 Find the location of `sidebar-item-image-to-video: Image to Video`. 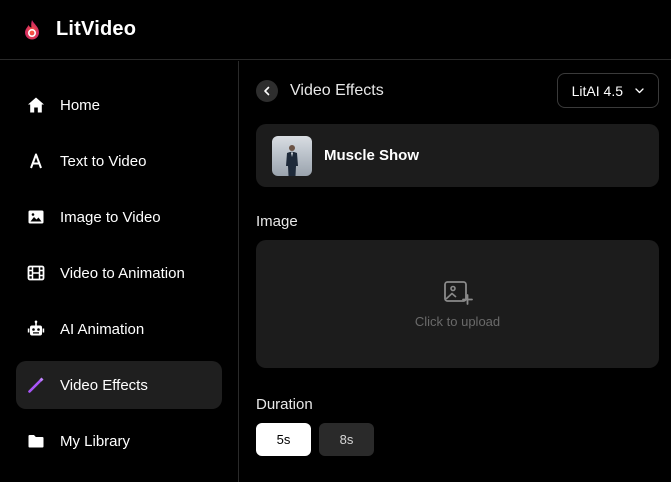

sidebar-item-image-to-video: Image to Video is located at coordinates (119, 217).